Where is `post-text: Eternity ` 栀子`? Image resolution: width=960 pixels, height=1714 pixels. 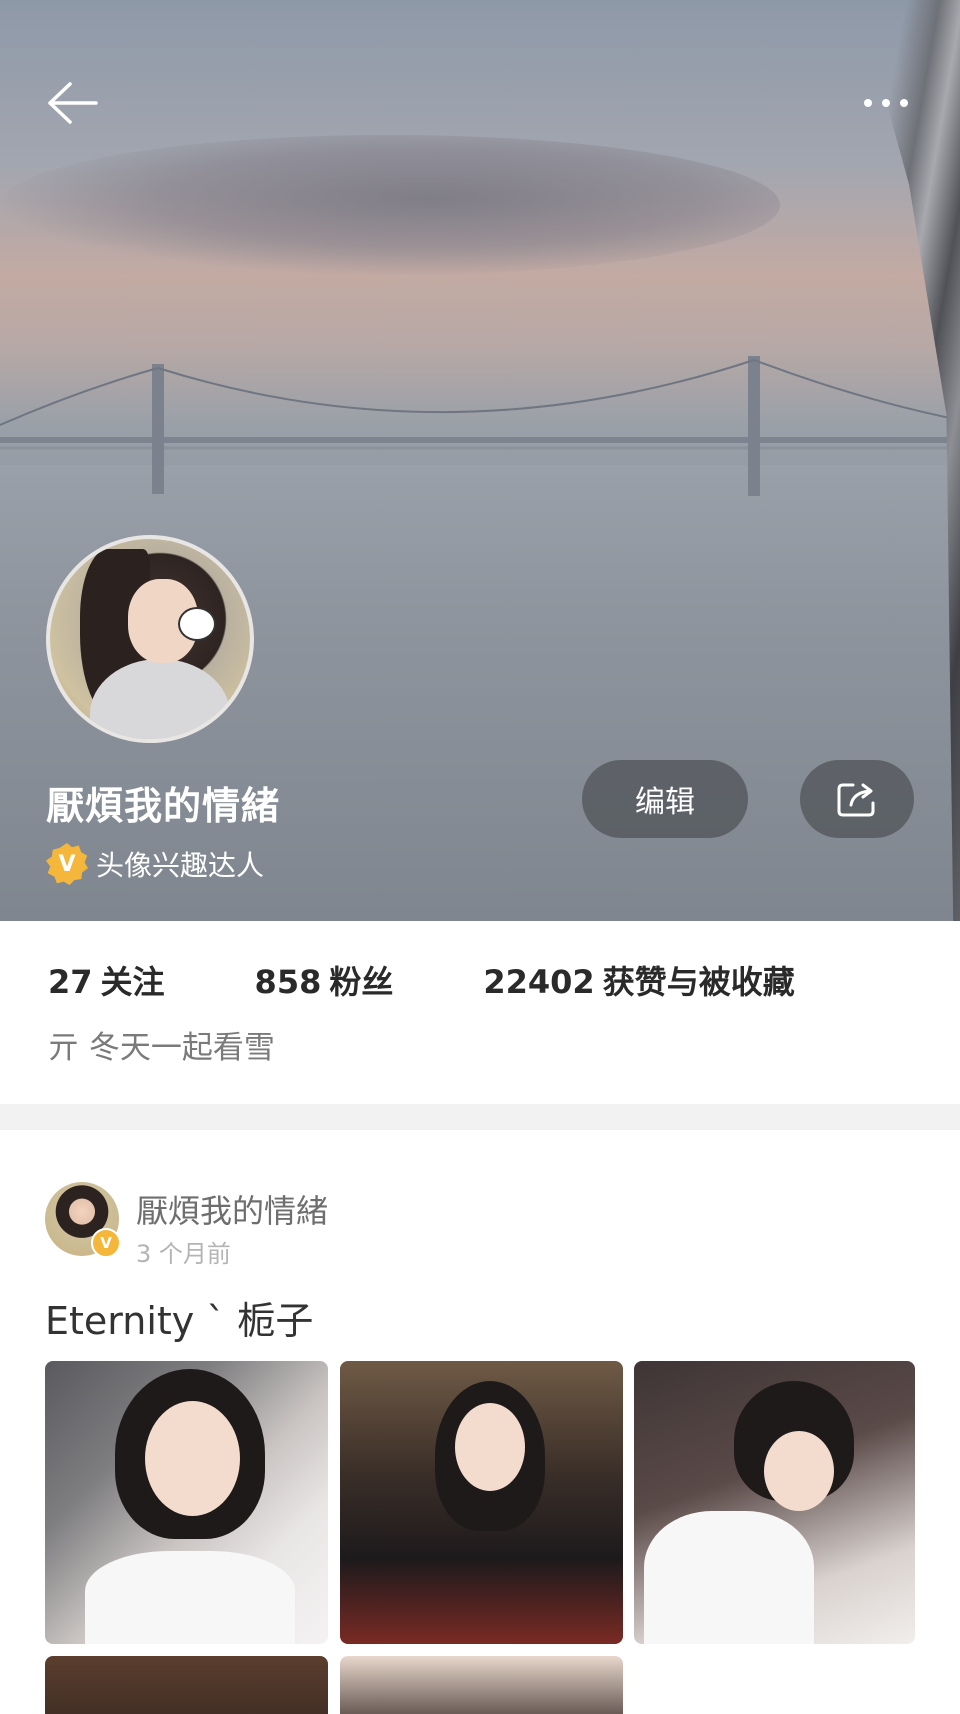
post-text: Eternity ` 栀子 is located at coordinates (179, 1321).